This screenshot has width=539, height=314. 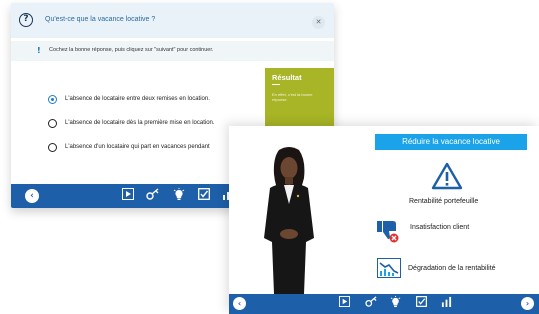 What do you see at coordinates (440, 227) in the screenshot?
I see `item-label-insatisfaction: Insatisfaction client` at bounding box center [440, 227].